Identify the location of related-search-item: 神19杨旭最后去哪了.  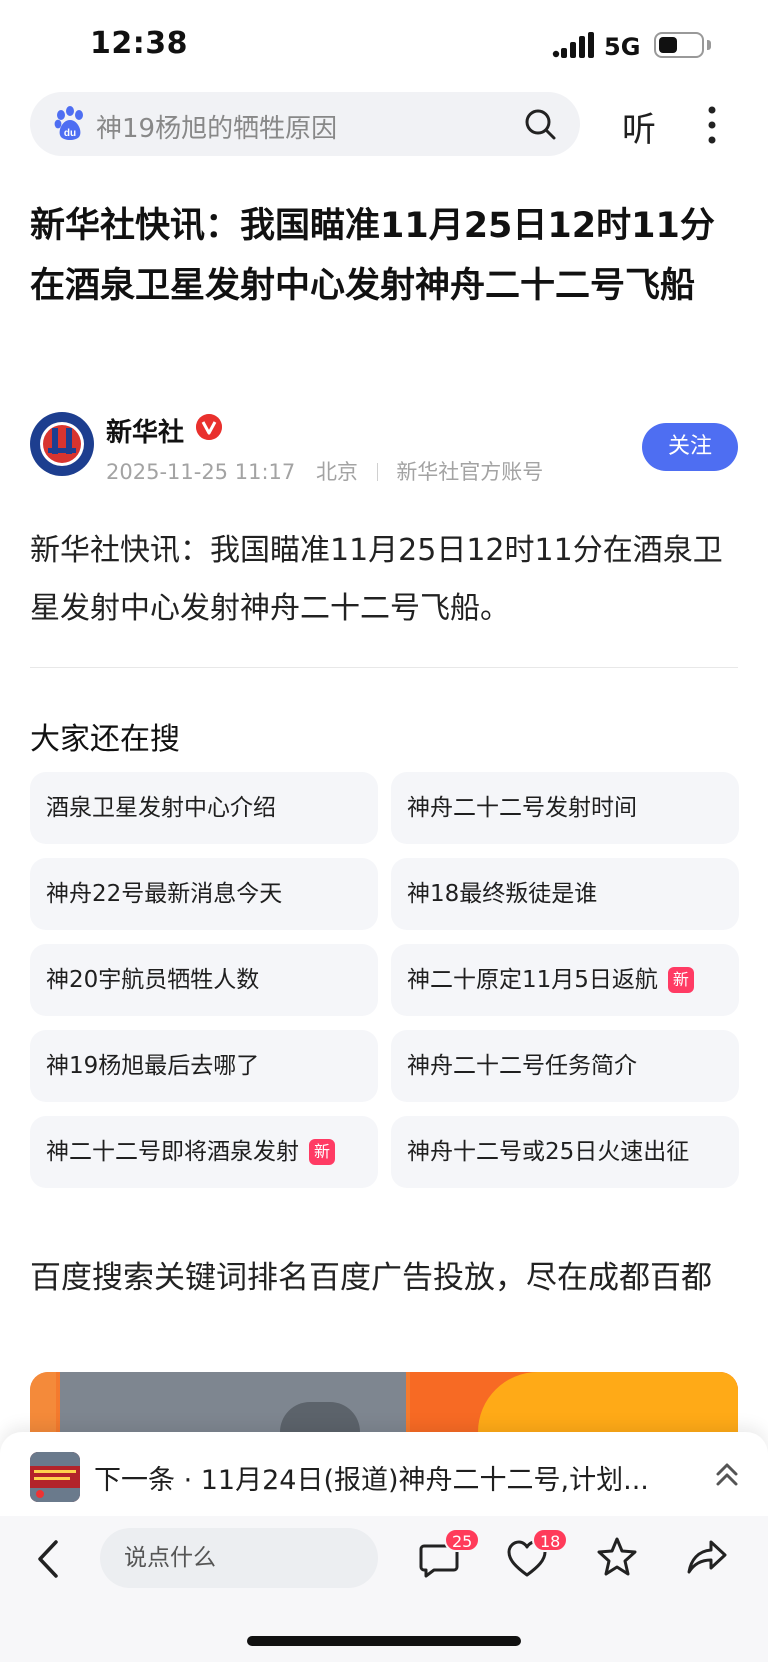
(204, 1066).